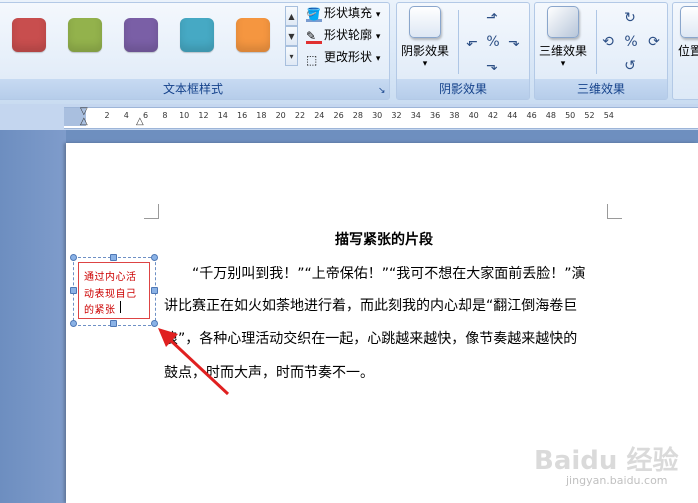  What do you see at coordinates (562, 51) in the screenshot?
I see `3d-effects-button-label: 三维效果` at bounding box center [562, 51].